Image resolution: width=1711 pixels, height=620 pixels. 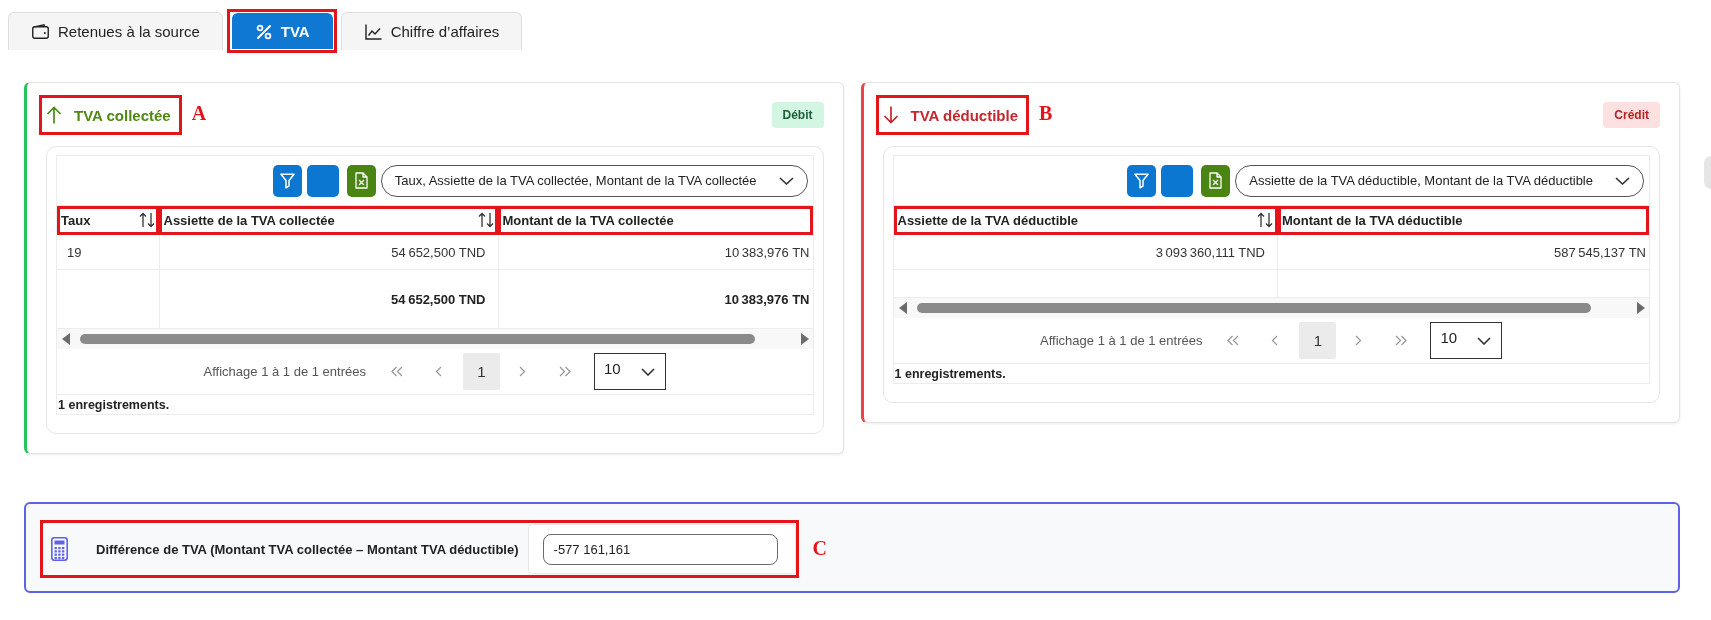 I want to click on panel-title: TVA collectée, so click(x=122, y=115).